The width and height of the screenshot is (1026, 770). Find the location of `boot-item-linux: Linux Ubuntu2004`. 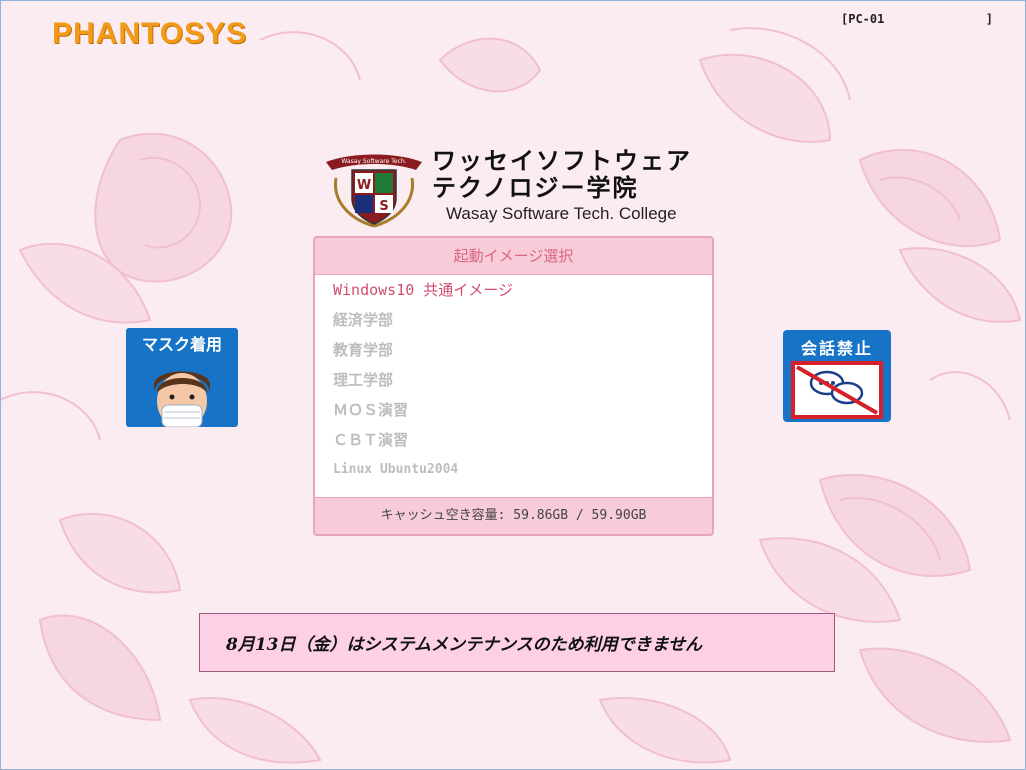

boot-item-linux: Linux Ubuntu2004 is located at coordinates (513, 470).